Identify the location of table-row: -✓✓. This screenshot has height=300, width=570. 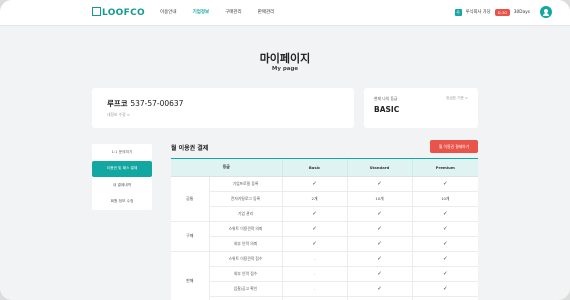
(324, 298).